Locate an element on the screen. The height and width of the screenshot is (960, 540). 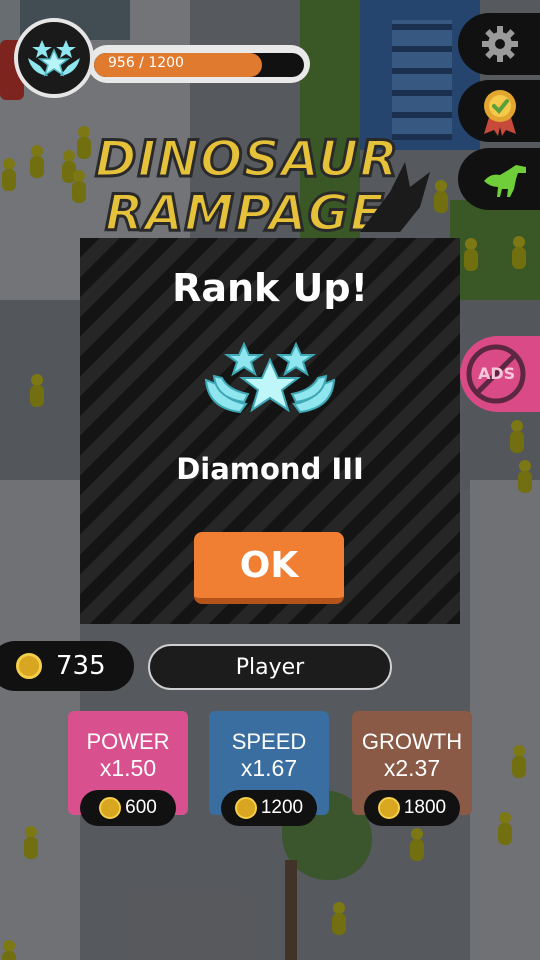
rank-name: Diamond III is located at coordinates (270, 469).